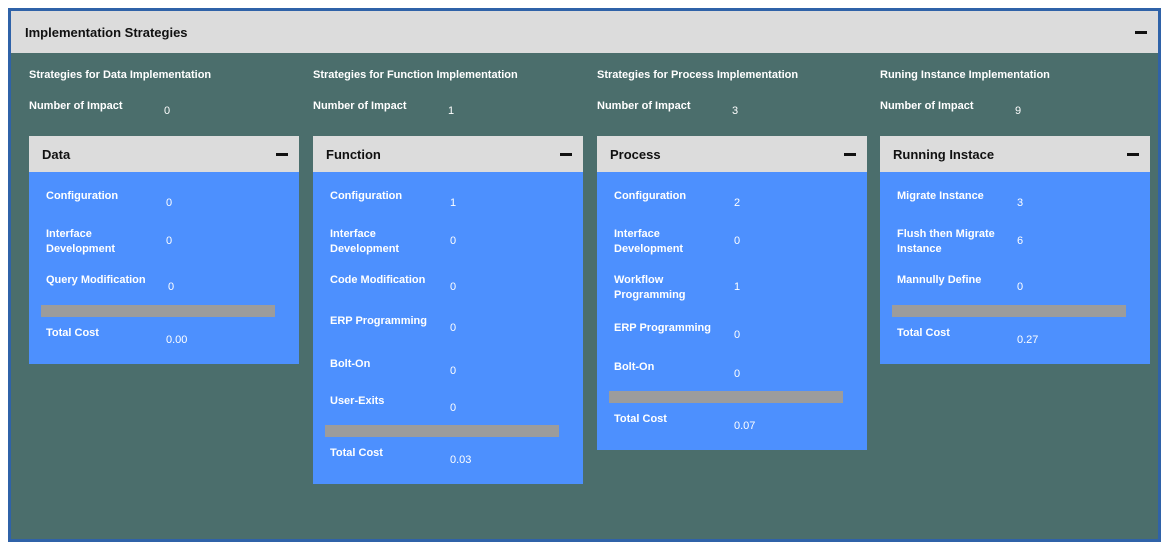  Describe the element at coordinates (944, 154) in the screenshot. I see `card-title: Running Instace` at that location.